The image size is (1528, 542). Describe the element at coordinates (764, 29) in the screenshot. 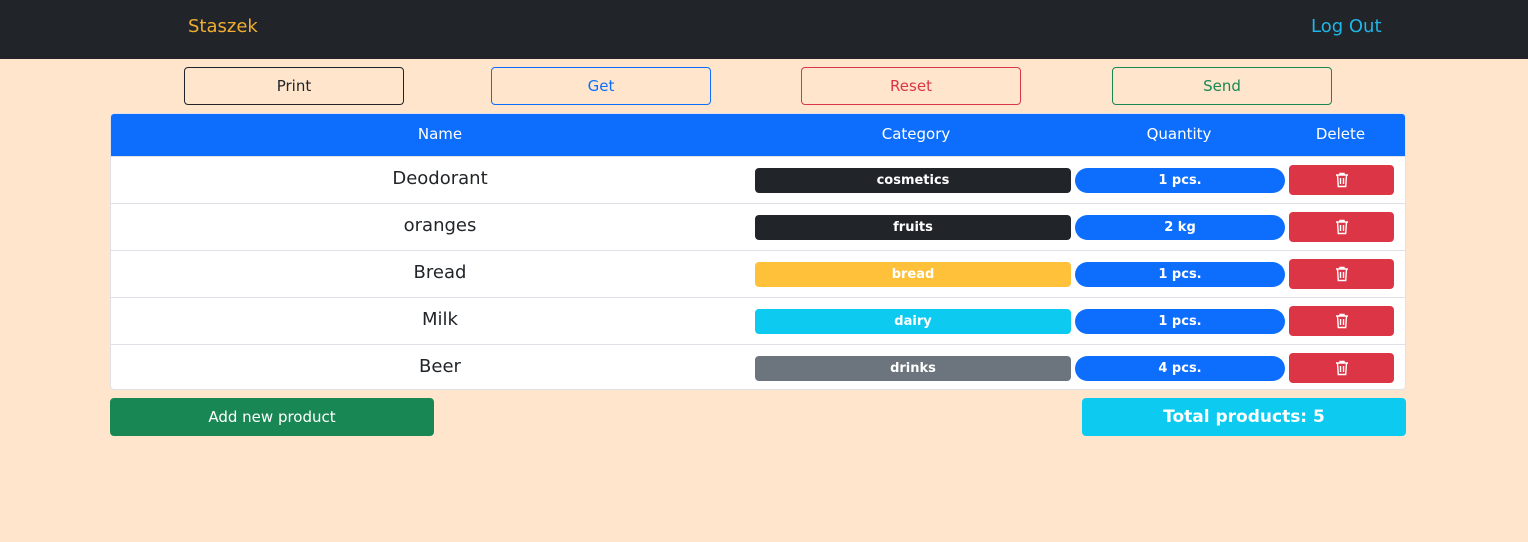

I see `navbar: Staszek Log Out` at that location.